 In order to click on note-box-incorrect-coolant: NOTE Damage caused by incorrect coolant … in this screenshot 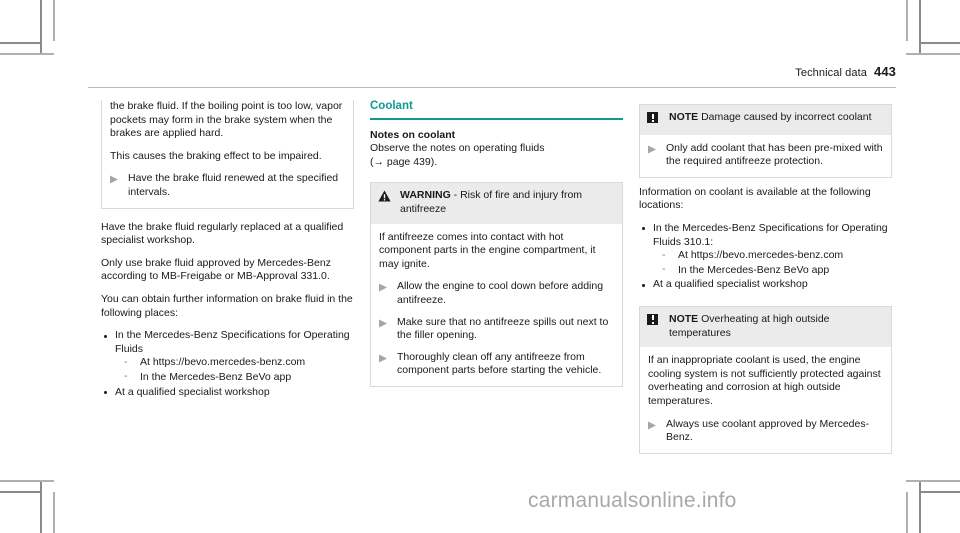, I will do `click(765, 141)`.